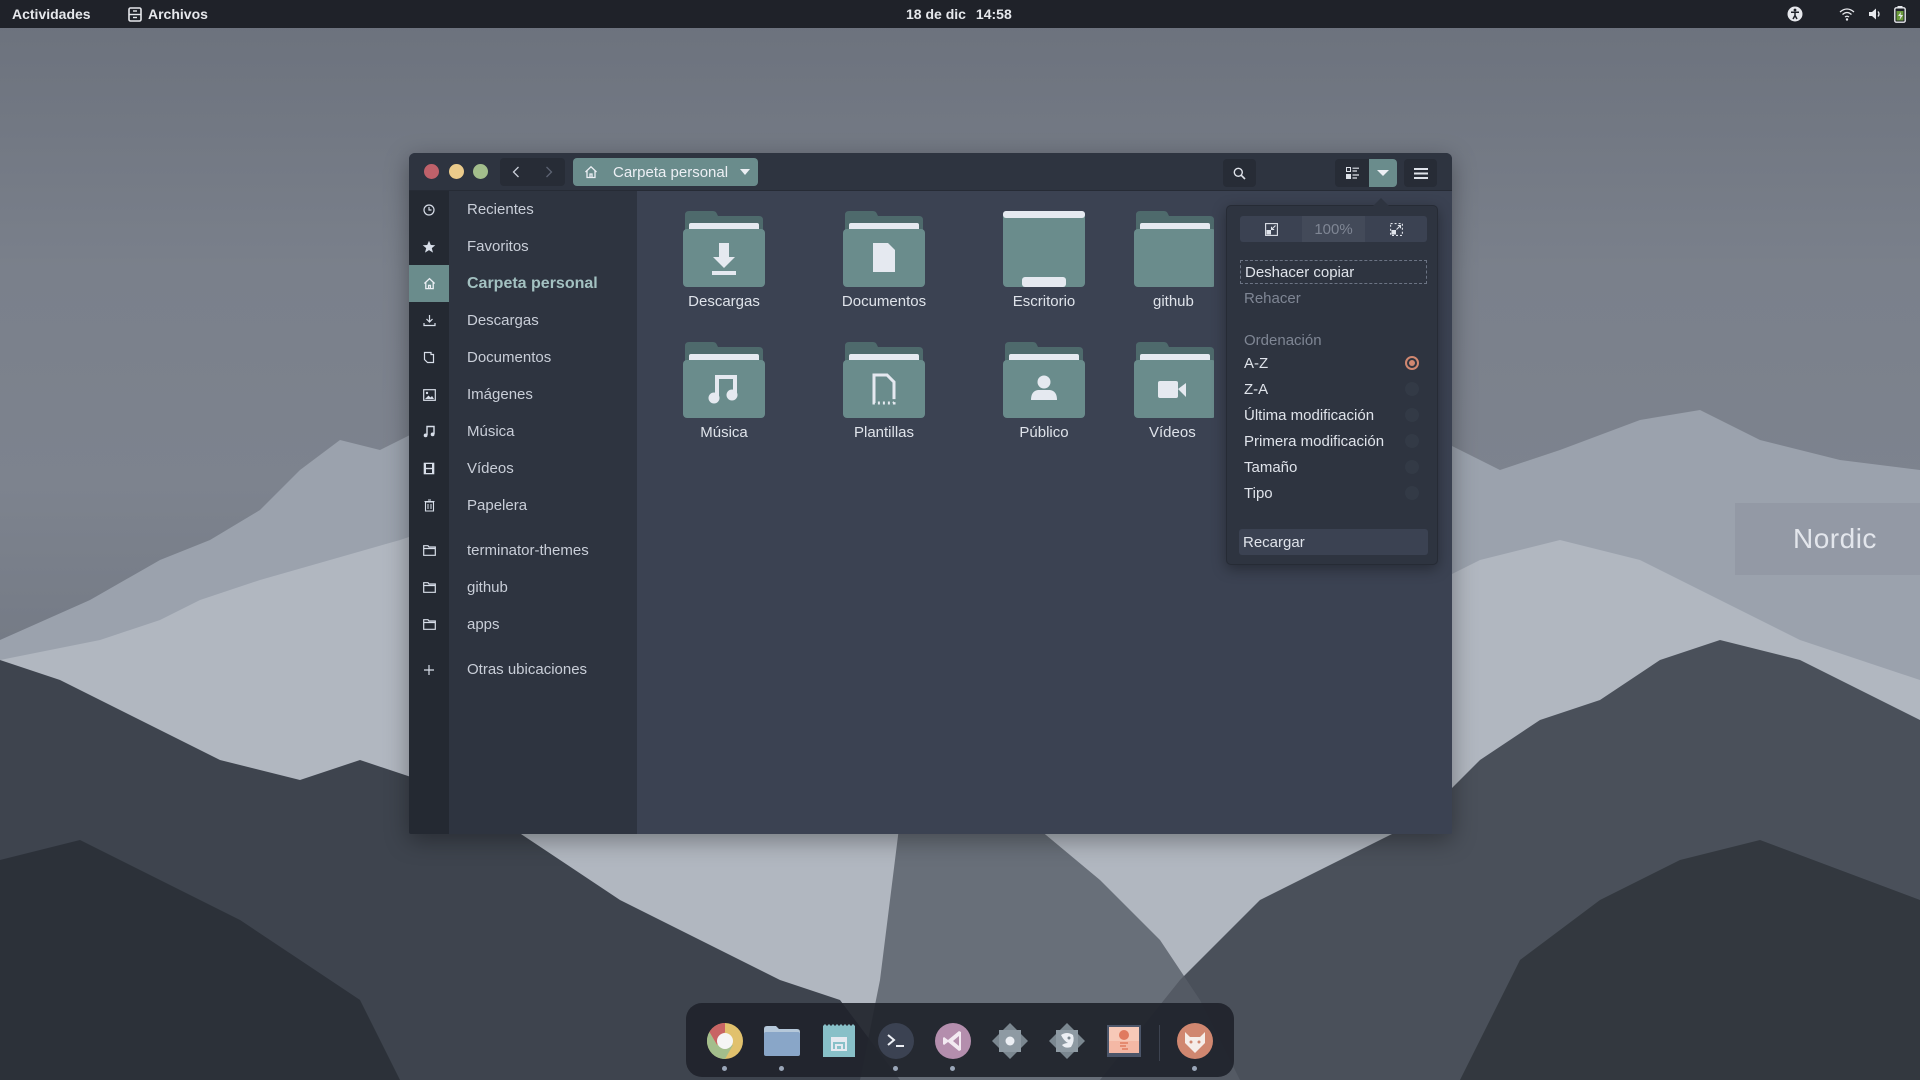 This screenshot has width=1920, height=1080. I want to click on back-button, so click(516, 172).